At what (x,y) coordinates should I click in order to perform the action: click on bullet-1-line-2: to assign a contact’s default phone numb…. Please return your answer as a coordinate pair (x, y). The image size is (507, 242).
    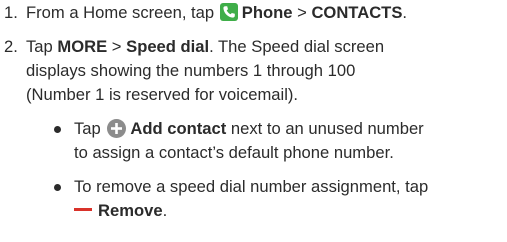
    Looking at the image, I should click on (234, 152).